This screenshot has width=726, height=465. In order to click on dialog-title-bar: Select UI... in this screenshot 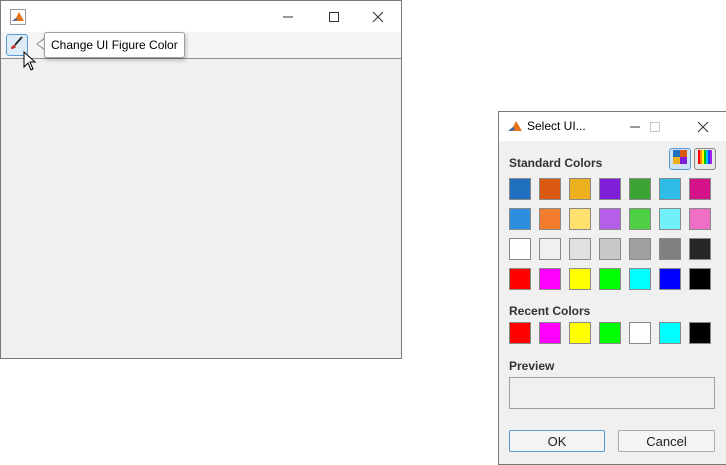, I will do `click(612, 126)`.